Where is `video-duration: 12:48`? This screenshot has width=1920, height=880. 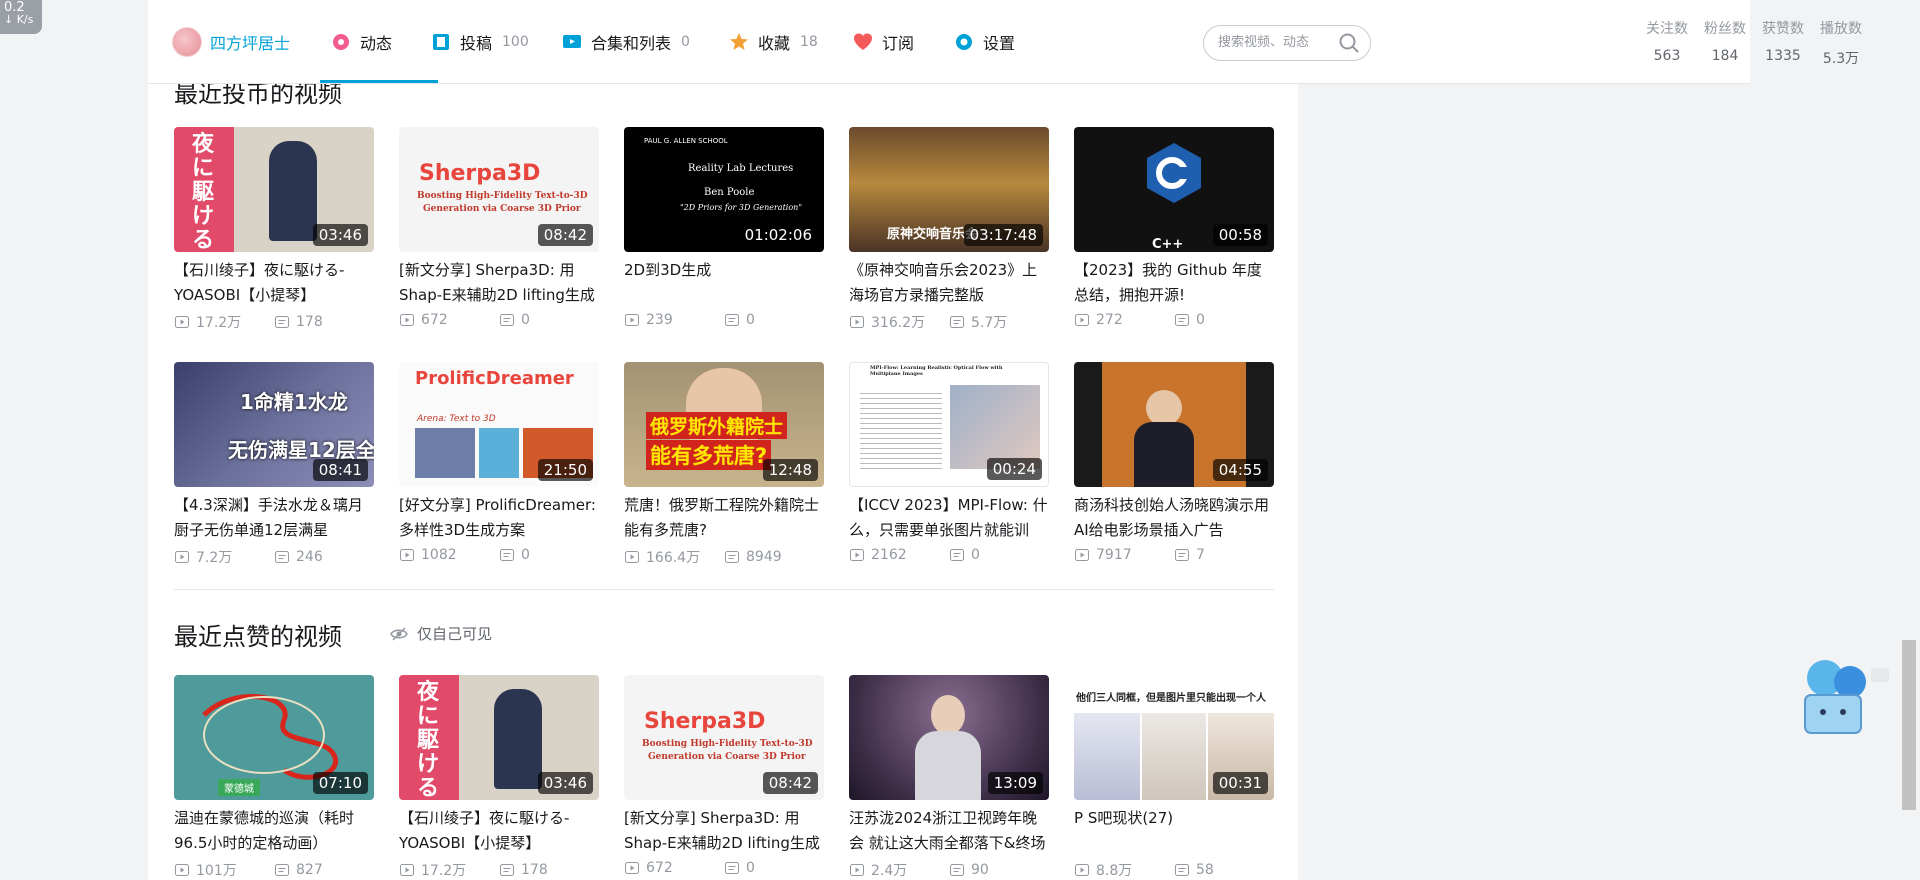
video-duration: 12:48 is located at coordinates (790, 470).